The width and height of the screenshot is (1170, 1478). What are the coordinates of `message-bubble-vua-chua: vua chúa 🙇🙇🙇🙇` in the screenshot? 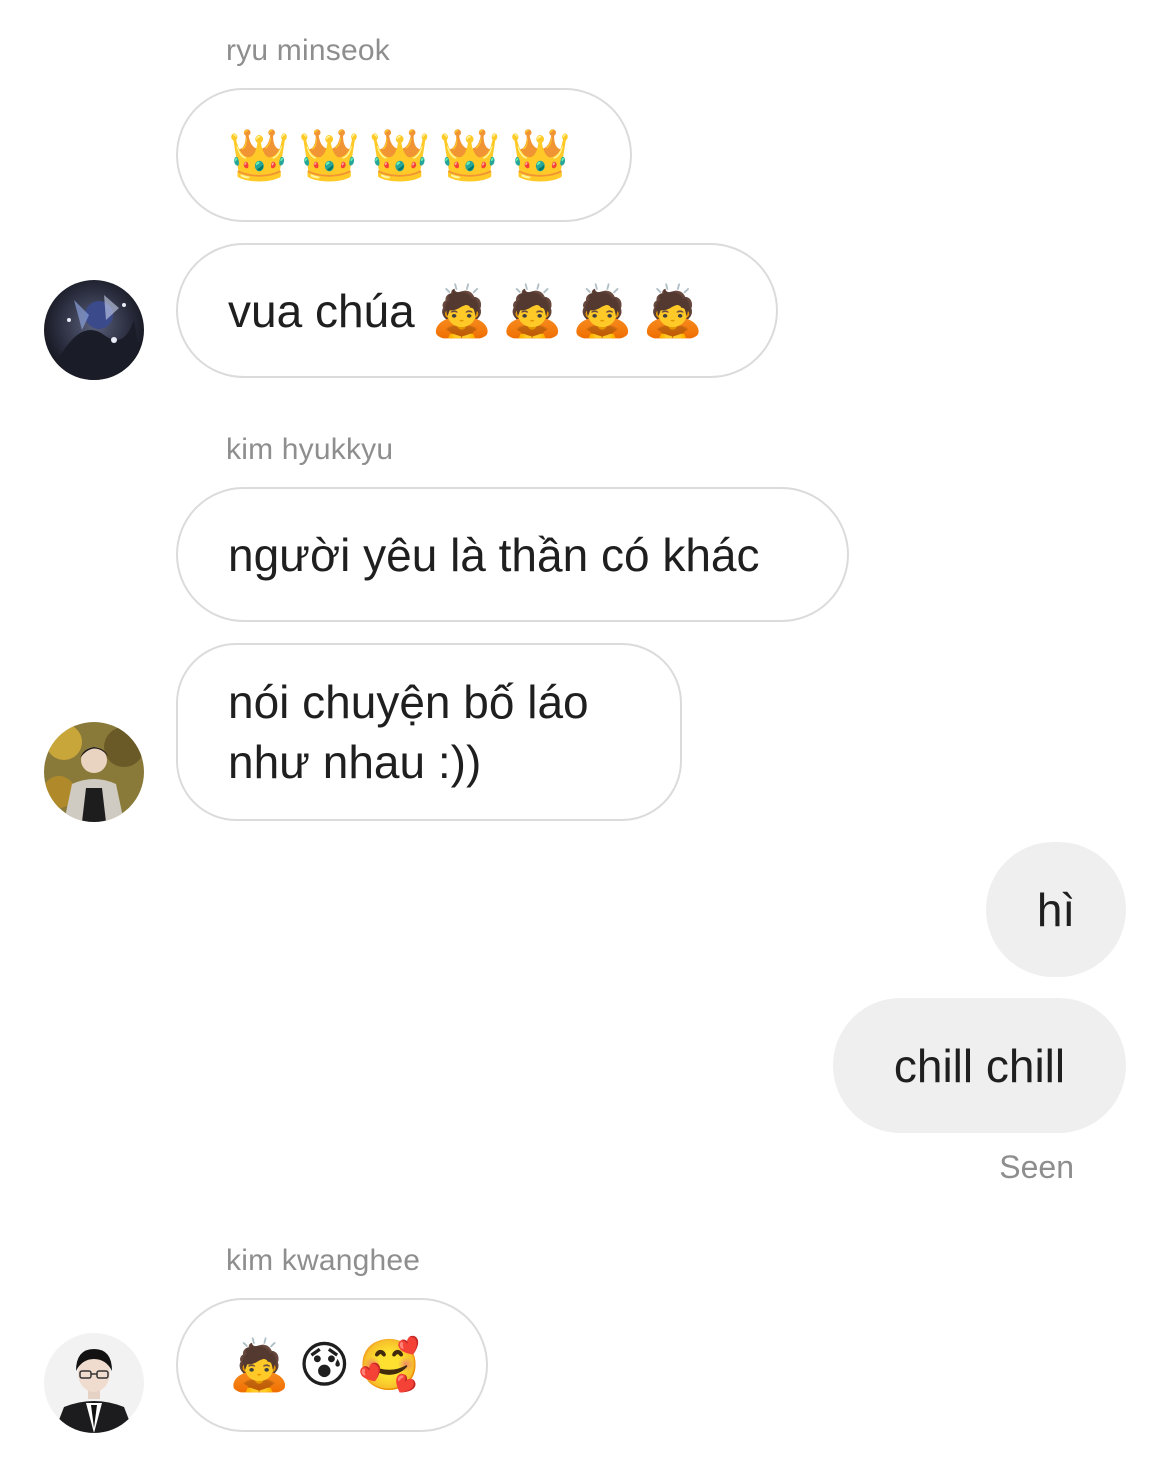 It's located at (477, 310).